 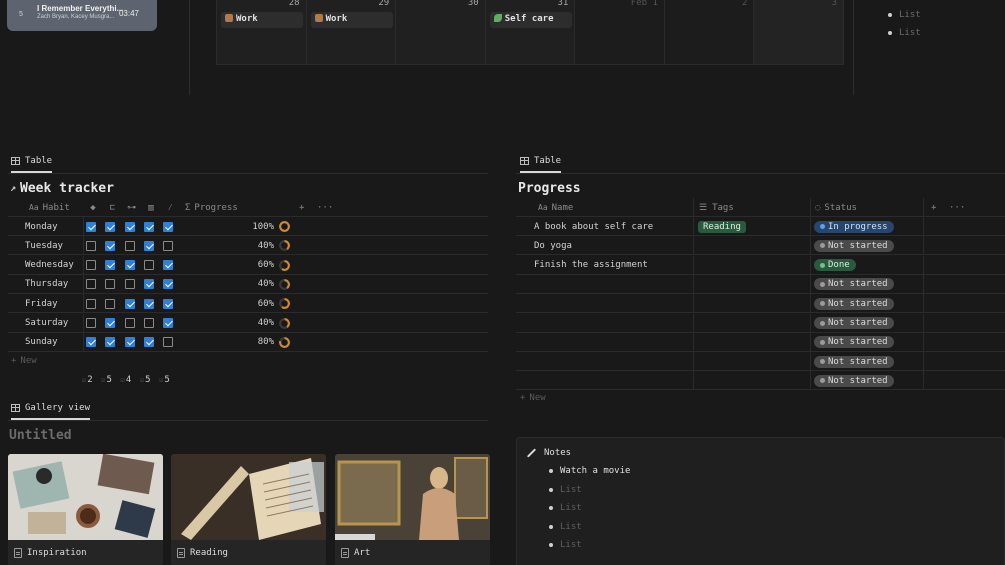 What do you see at coordinates (441, 32) in the screenshot?
I see `calendar-day-cell: 30` at bounding box center [441, 32].